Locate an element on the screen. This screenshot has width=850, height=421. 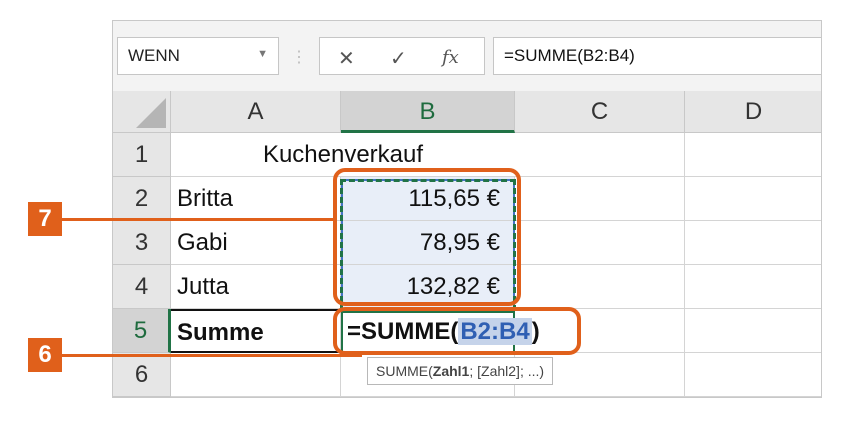
select-all-triangle-icon is located at coordinates (151, 113).